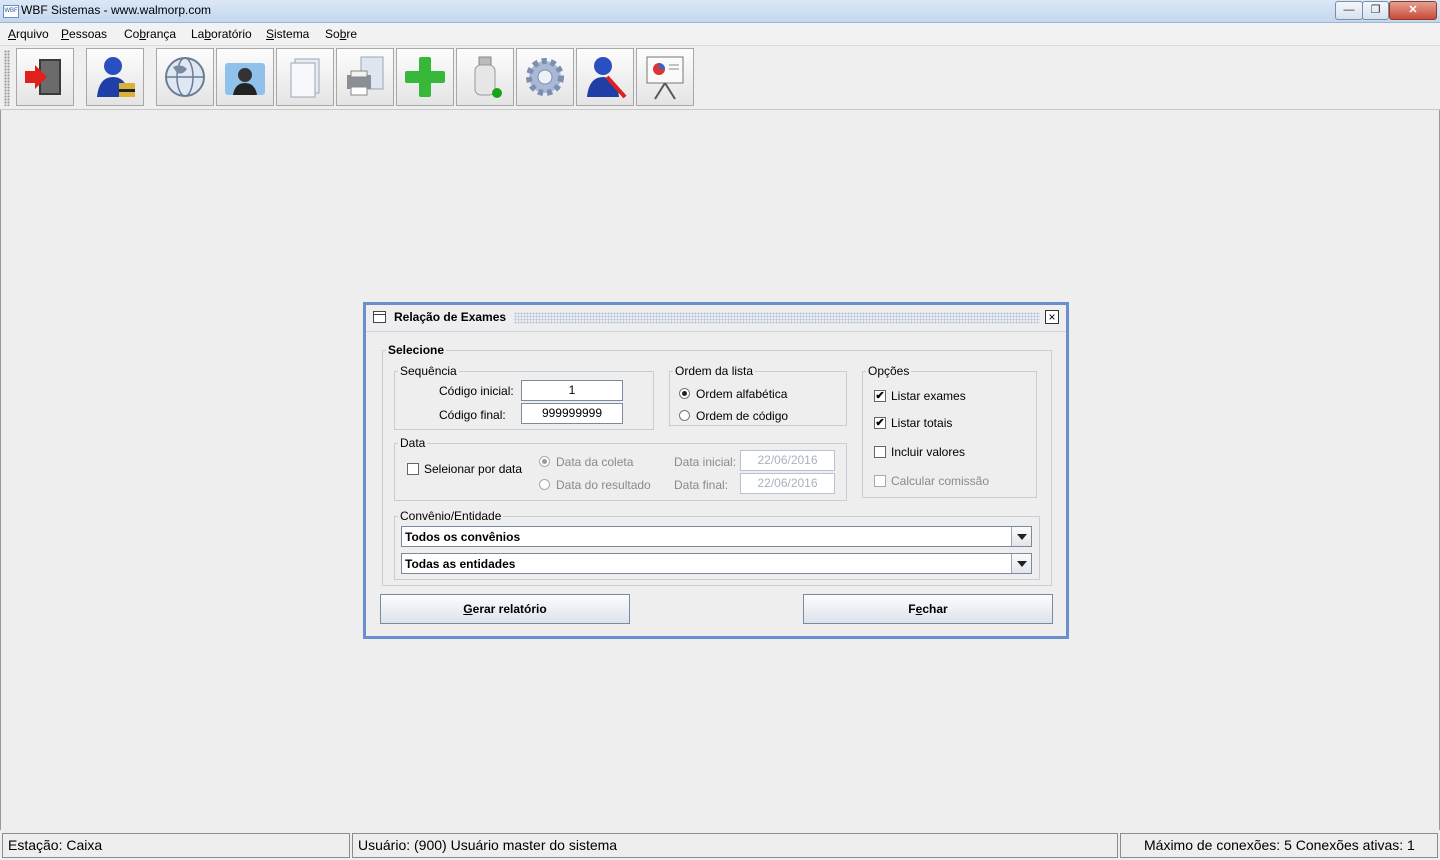  I want to click on exit-icon, so click(43, 77).